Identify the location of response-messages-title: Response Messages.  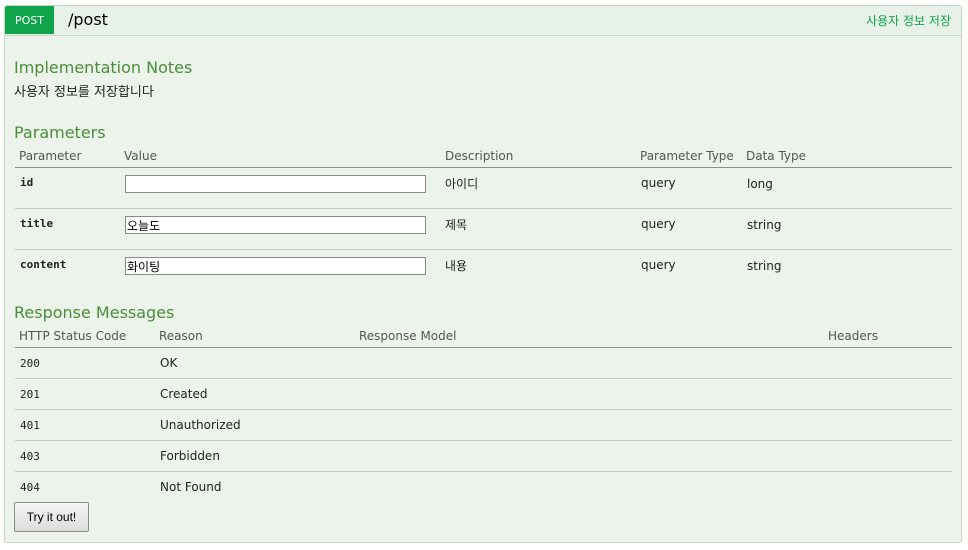
(94, 312).